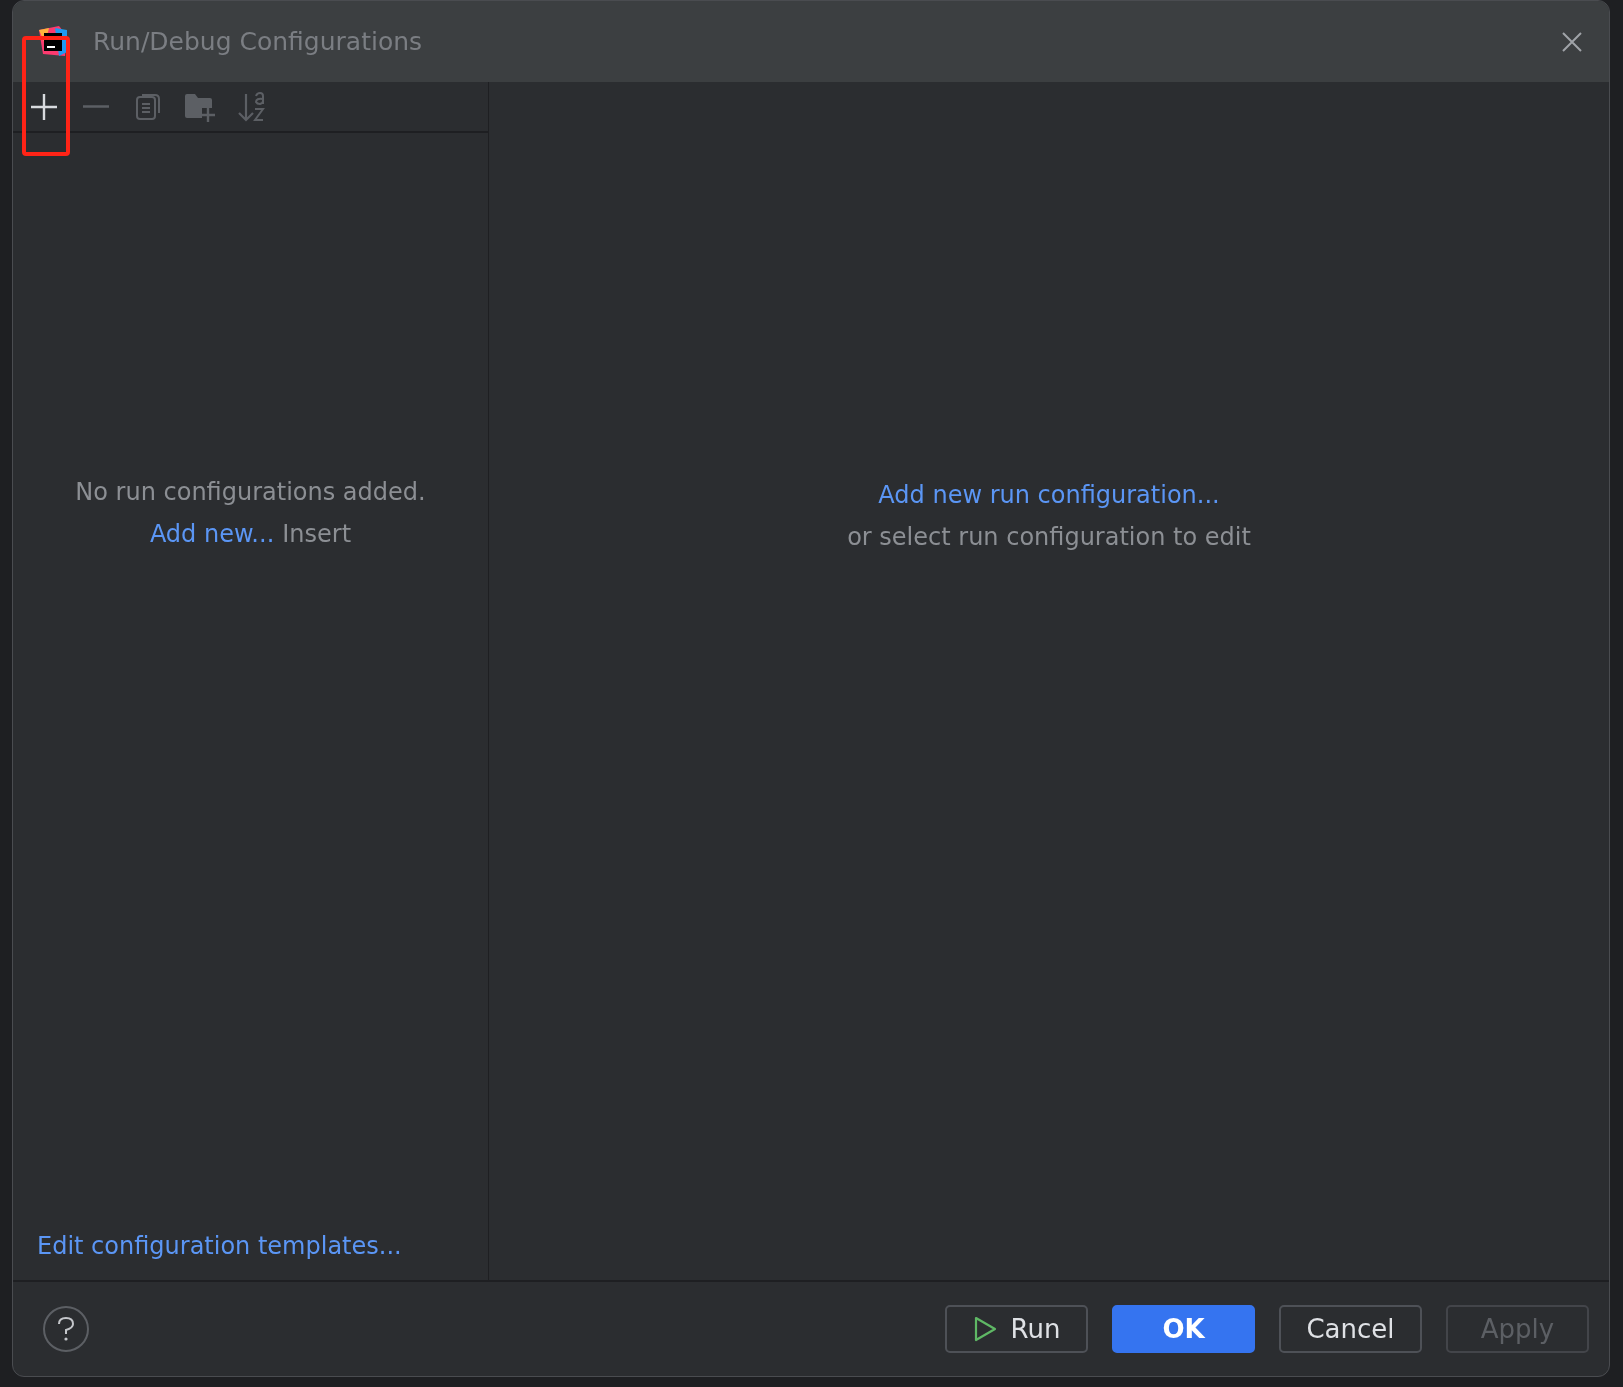 The width and height of the screenshot is (1623, 1387). I want to click on help-button, so click(66, 1329).